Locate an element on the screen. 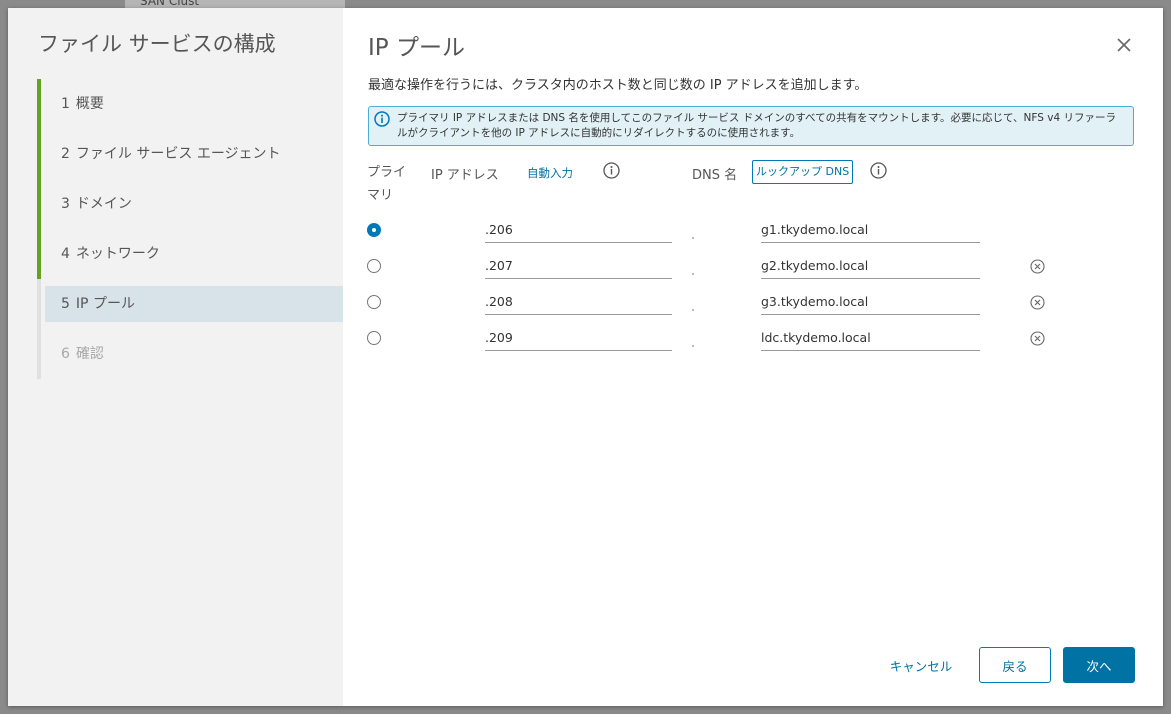 This screenshot has height=714, width=1171. wizard-step: 3 ドメイン is located at coordinates (190, 204).